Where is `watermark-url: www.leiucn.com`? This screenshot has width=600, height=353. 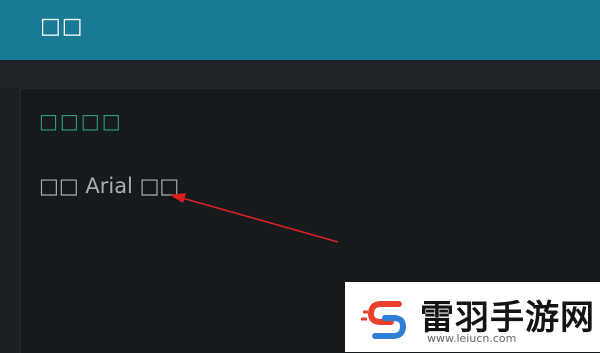
watermark-url: www.leiucn.com is located at coordinates (472, 338).